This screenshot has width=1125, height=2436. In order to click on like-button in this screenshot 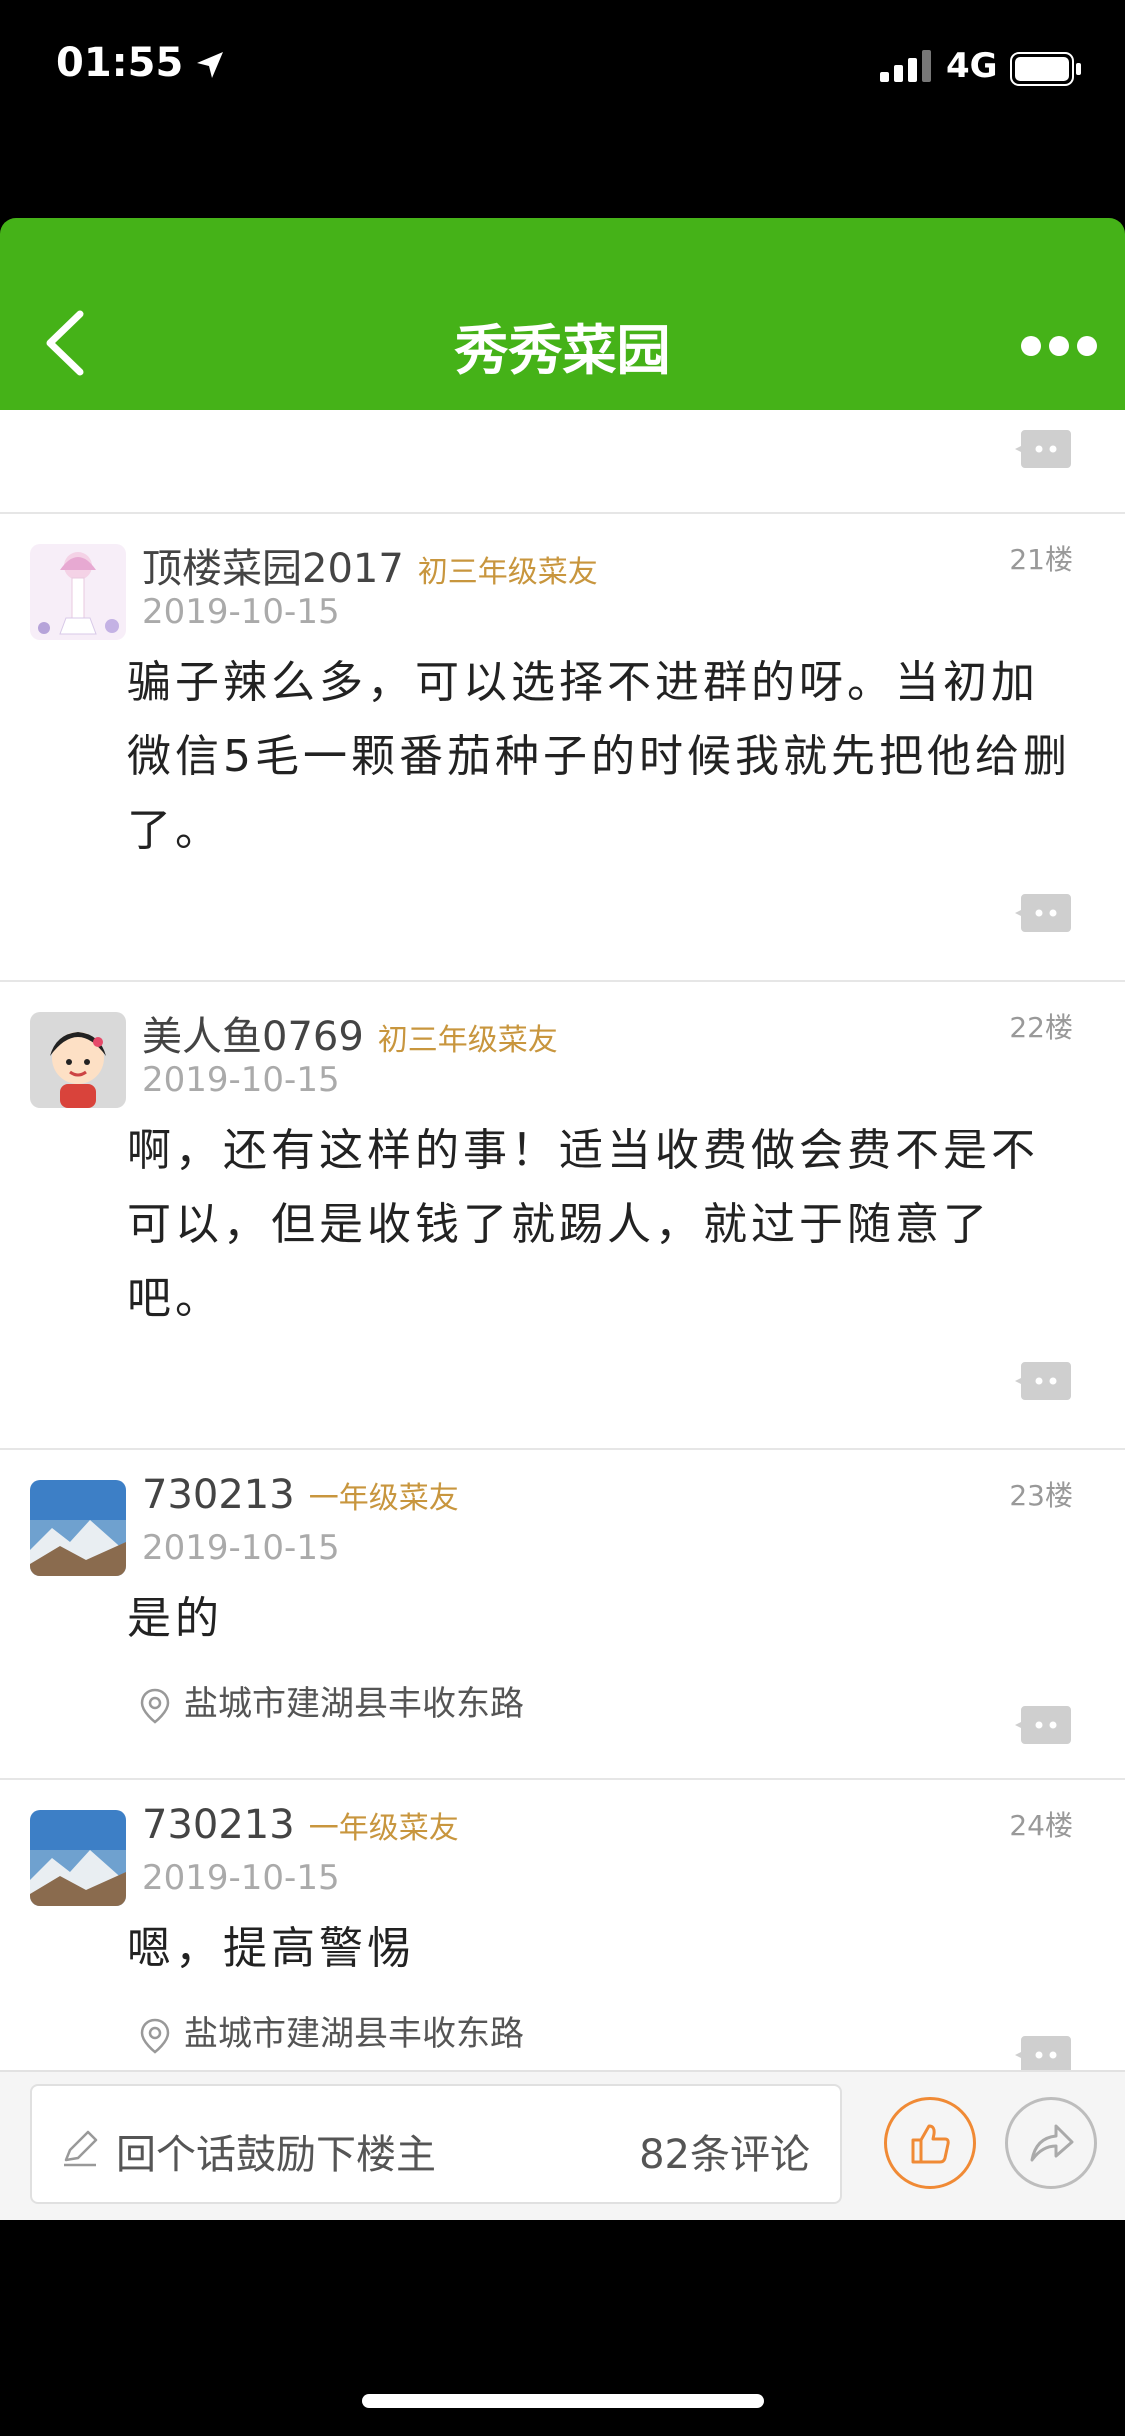, I will do `click(930, 2143)`.